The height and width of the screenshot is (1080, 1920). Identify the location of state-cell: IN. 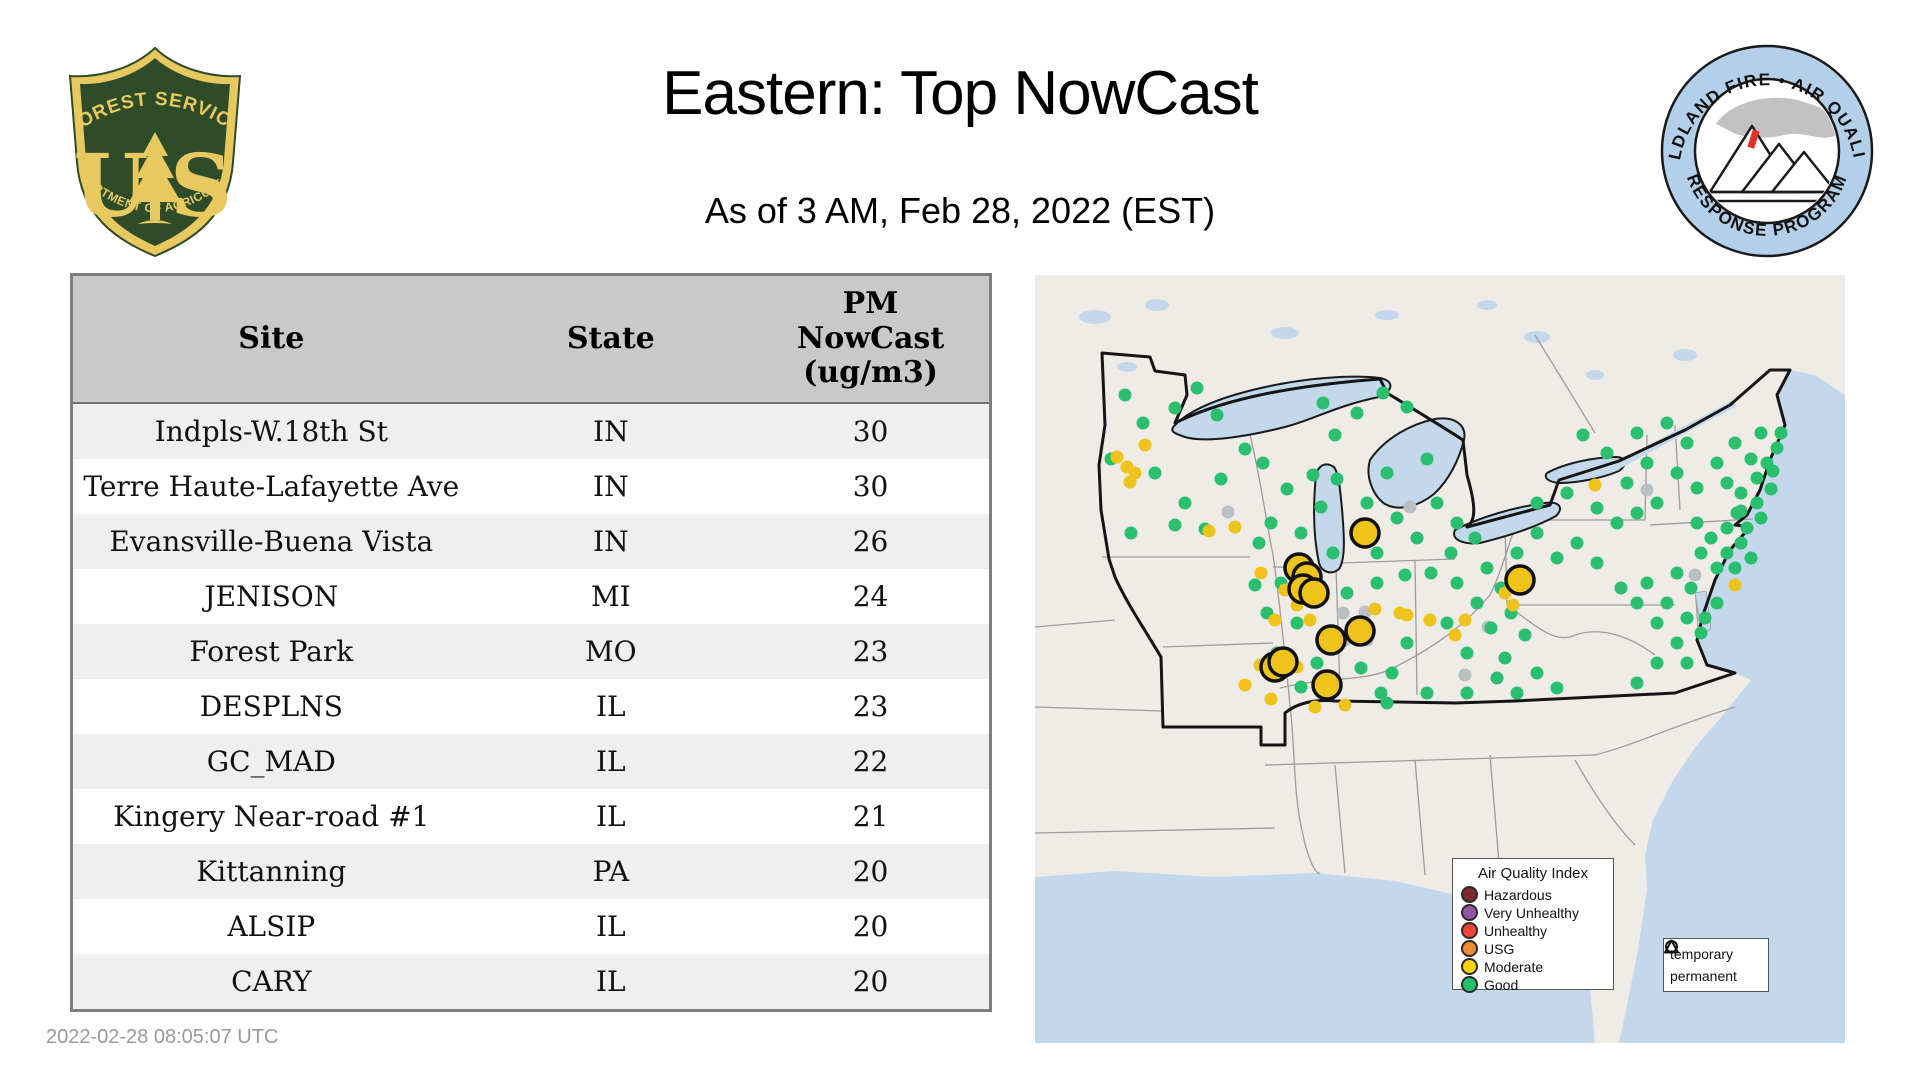
(611, 541).